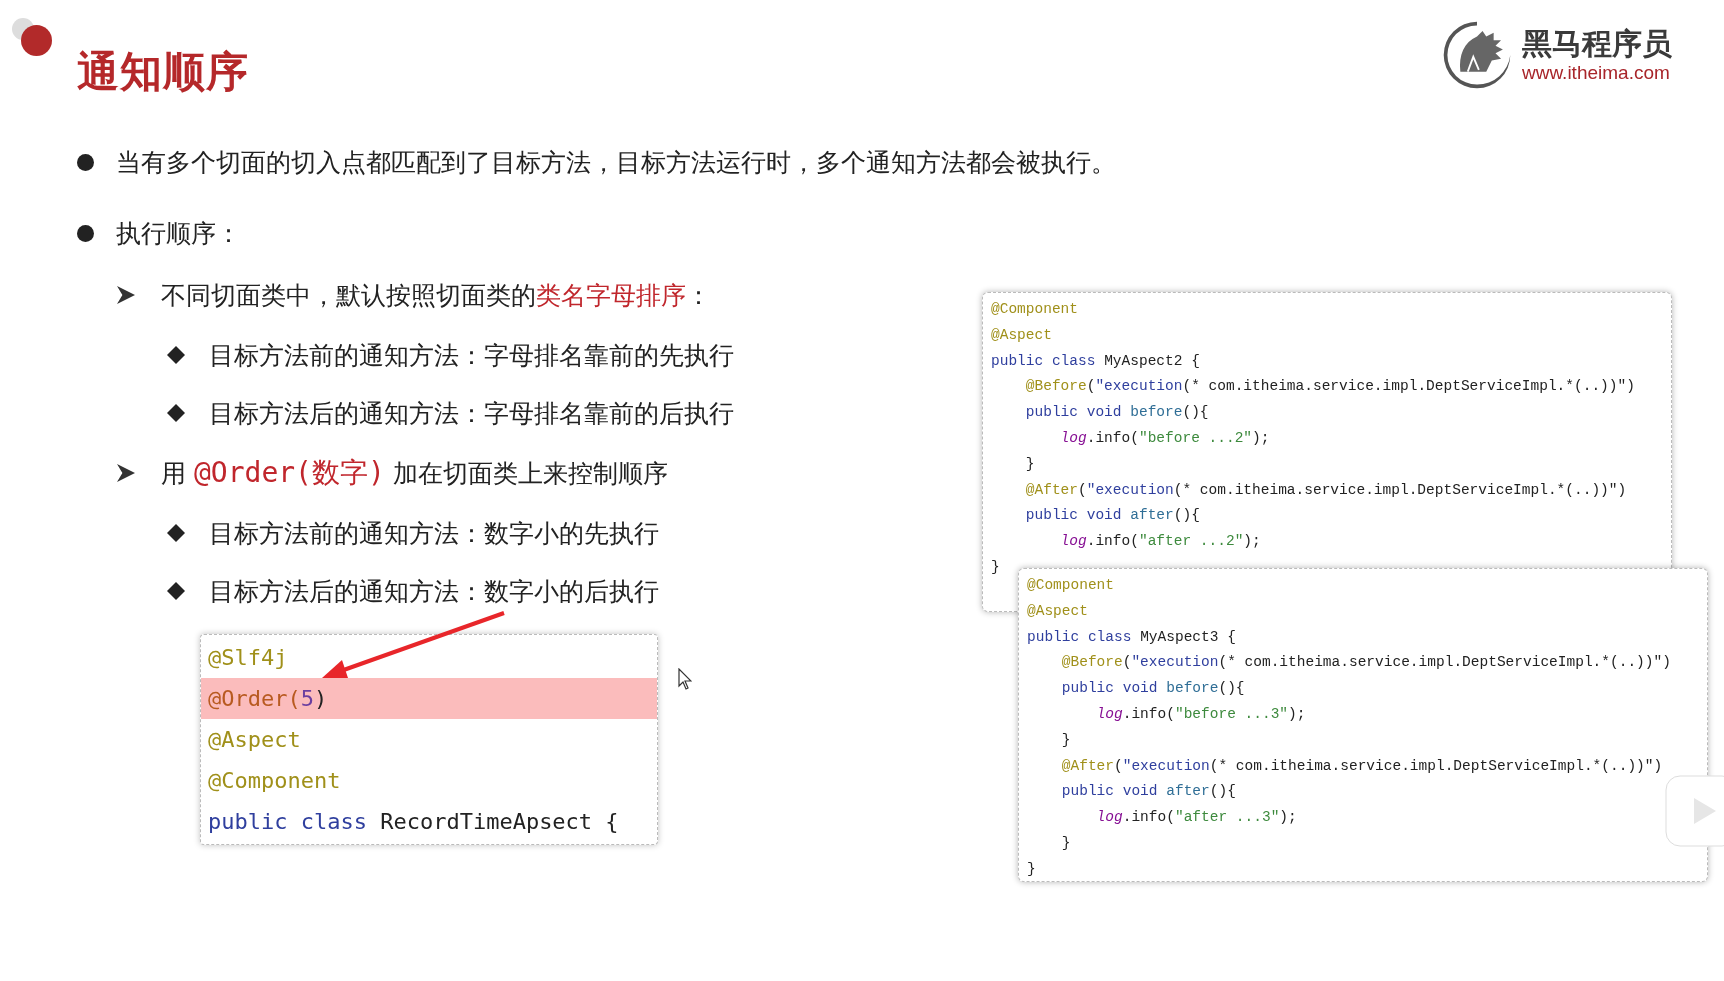 The height and width of the screenshot is (981, 1724). Describe the element at coordinates (1132, 637) in the screenshot. I see `code-line: public class MyAspect3 {` at that location.